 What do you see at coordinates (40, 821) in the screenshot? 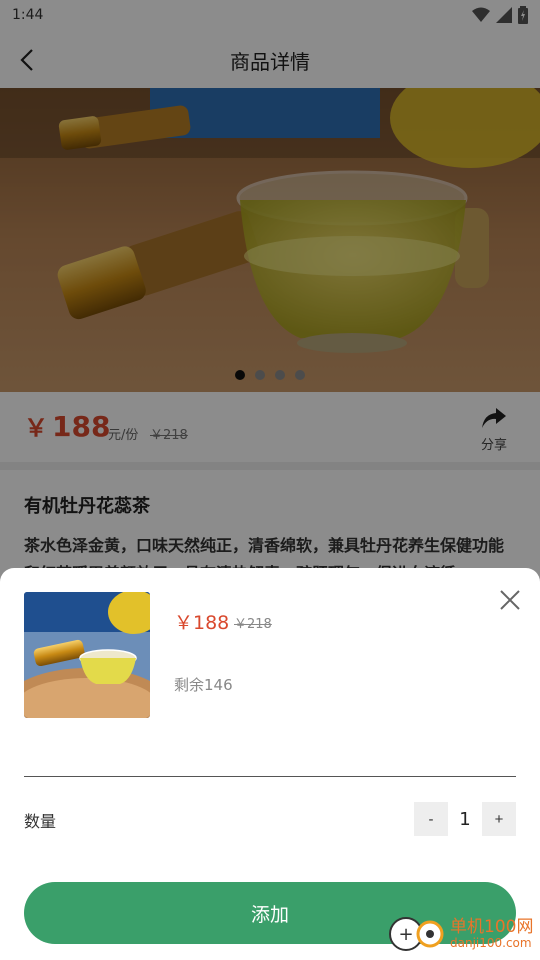
I see `quantity-label: 数量` at bounding box center [40, 821].